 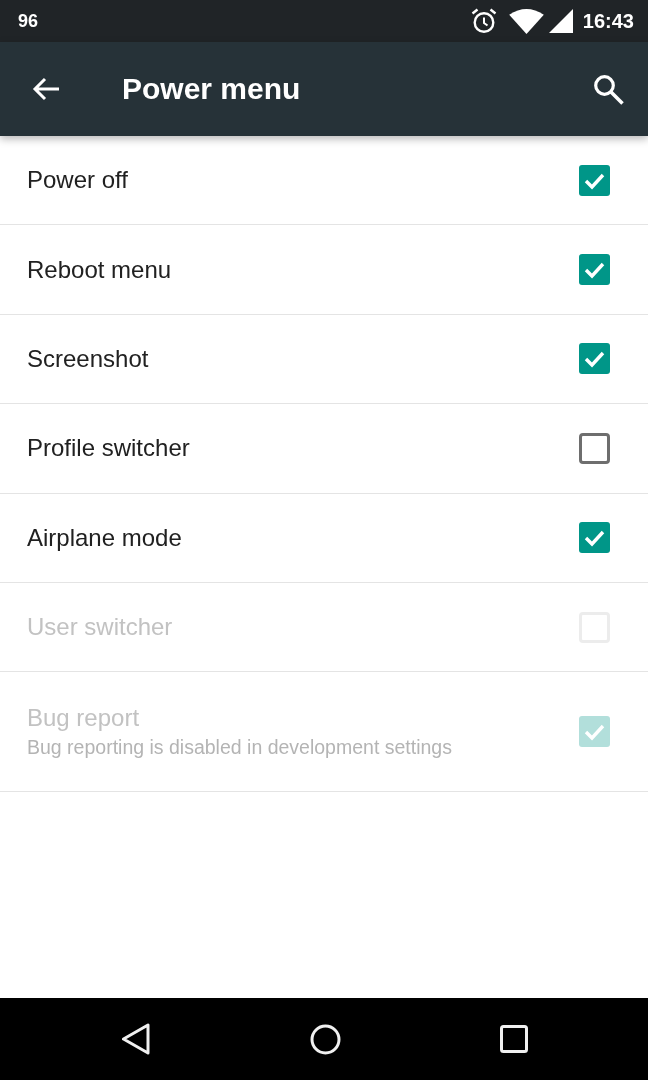 What do you see at coordinates (100, 627) in the screenshot?
I see `setting-title: User switcher` at bounding box center [100, 627].